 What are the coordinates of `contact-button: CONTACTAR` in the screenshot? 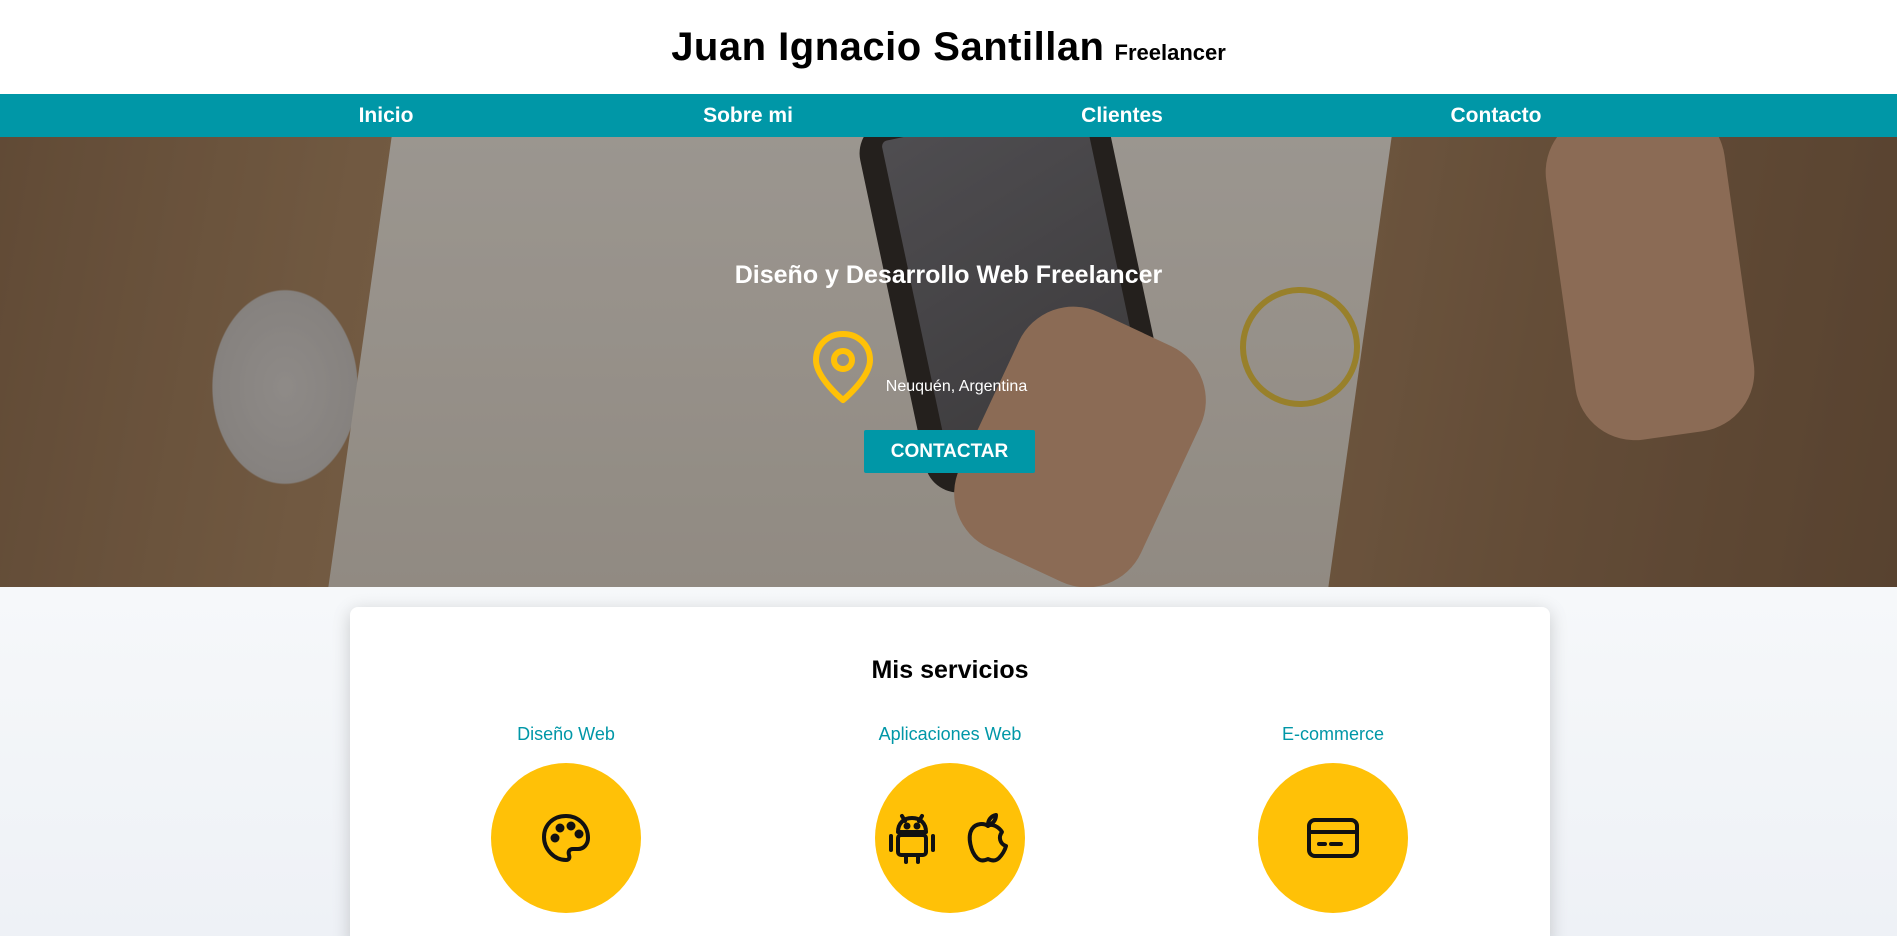 It's located at (949, 451).